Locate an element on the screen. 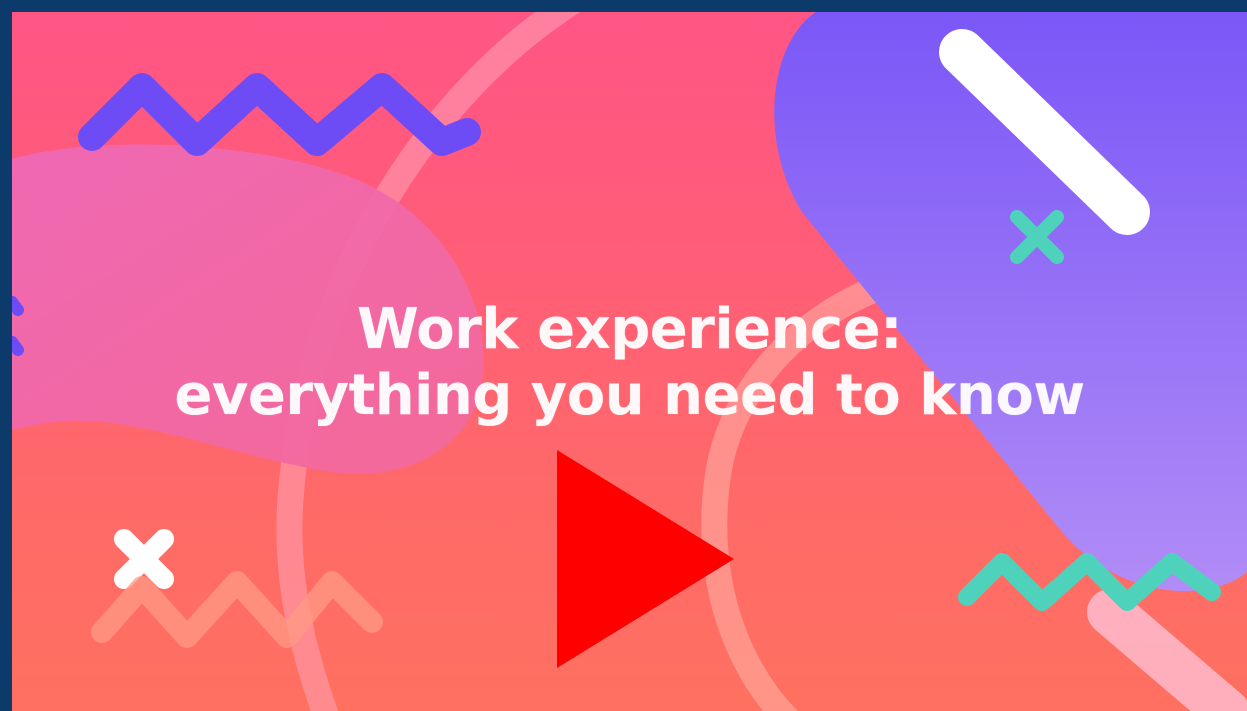  light-bar is located at coordinates (1167, 650).